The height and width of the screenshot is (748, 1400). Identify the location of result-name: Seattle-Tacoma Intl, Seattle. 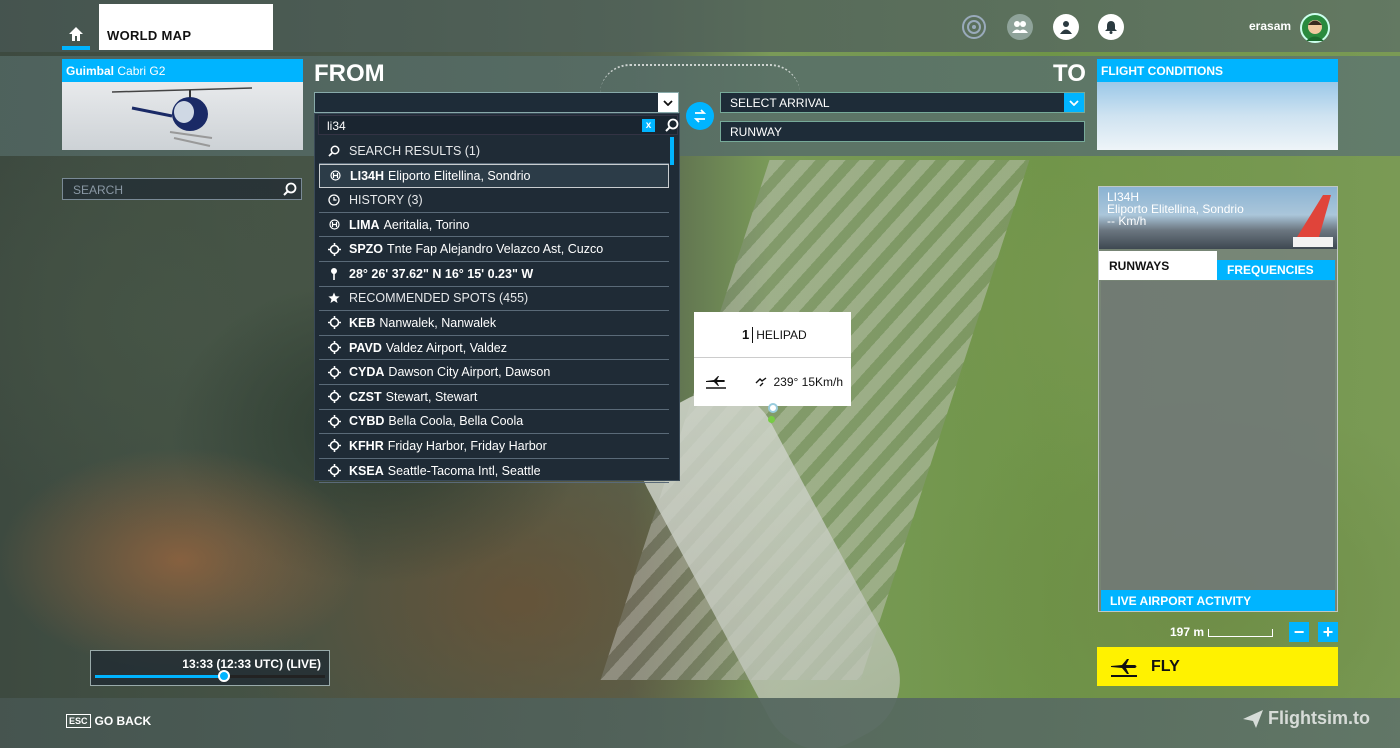
(464, 470).